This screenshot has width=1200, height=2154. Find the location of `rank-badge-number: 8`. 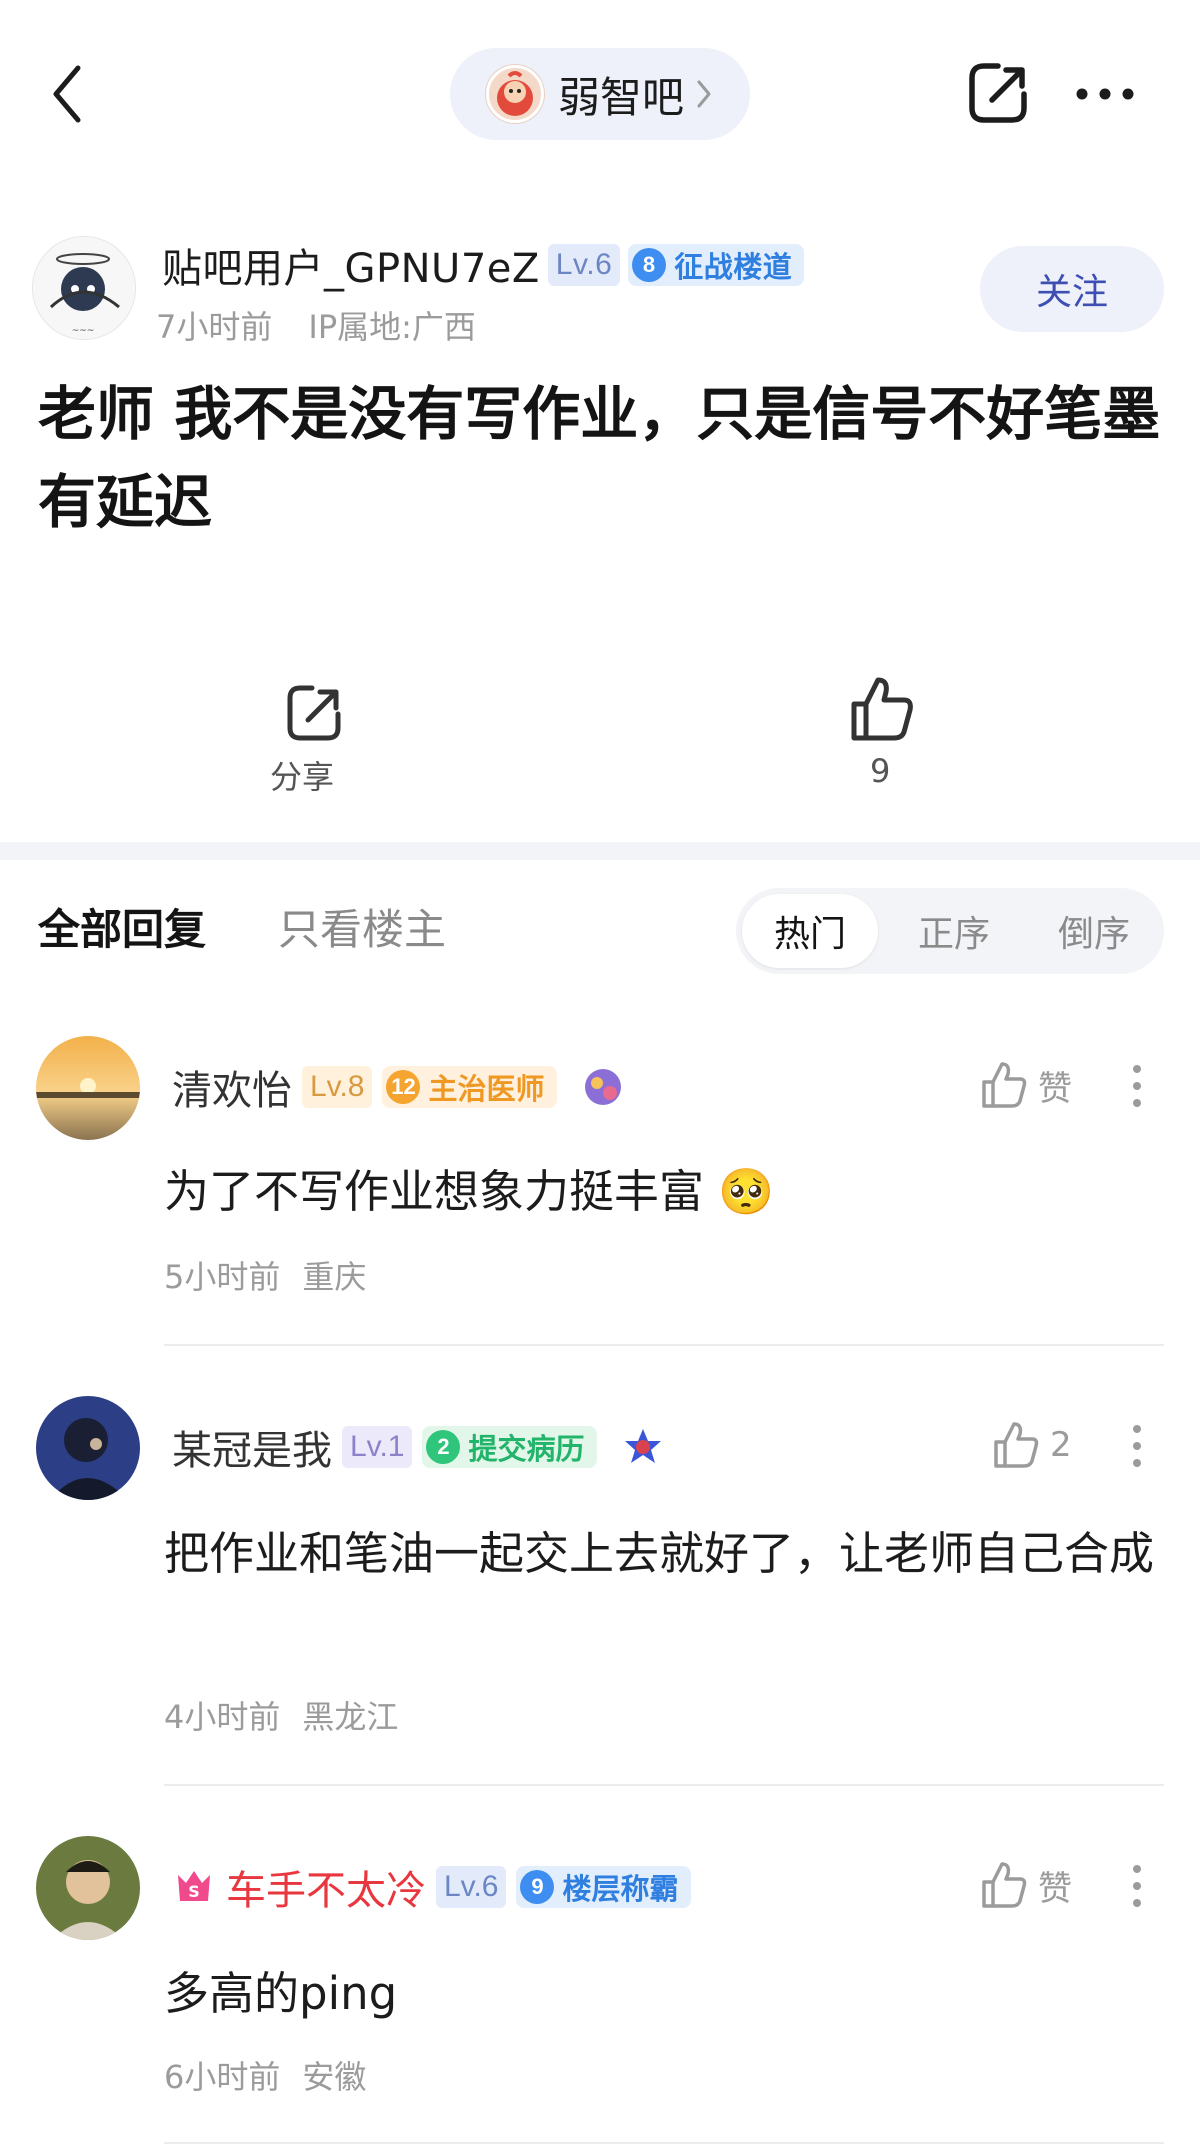

rank-badge-number: 8 is located at coordinates (649, 265).